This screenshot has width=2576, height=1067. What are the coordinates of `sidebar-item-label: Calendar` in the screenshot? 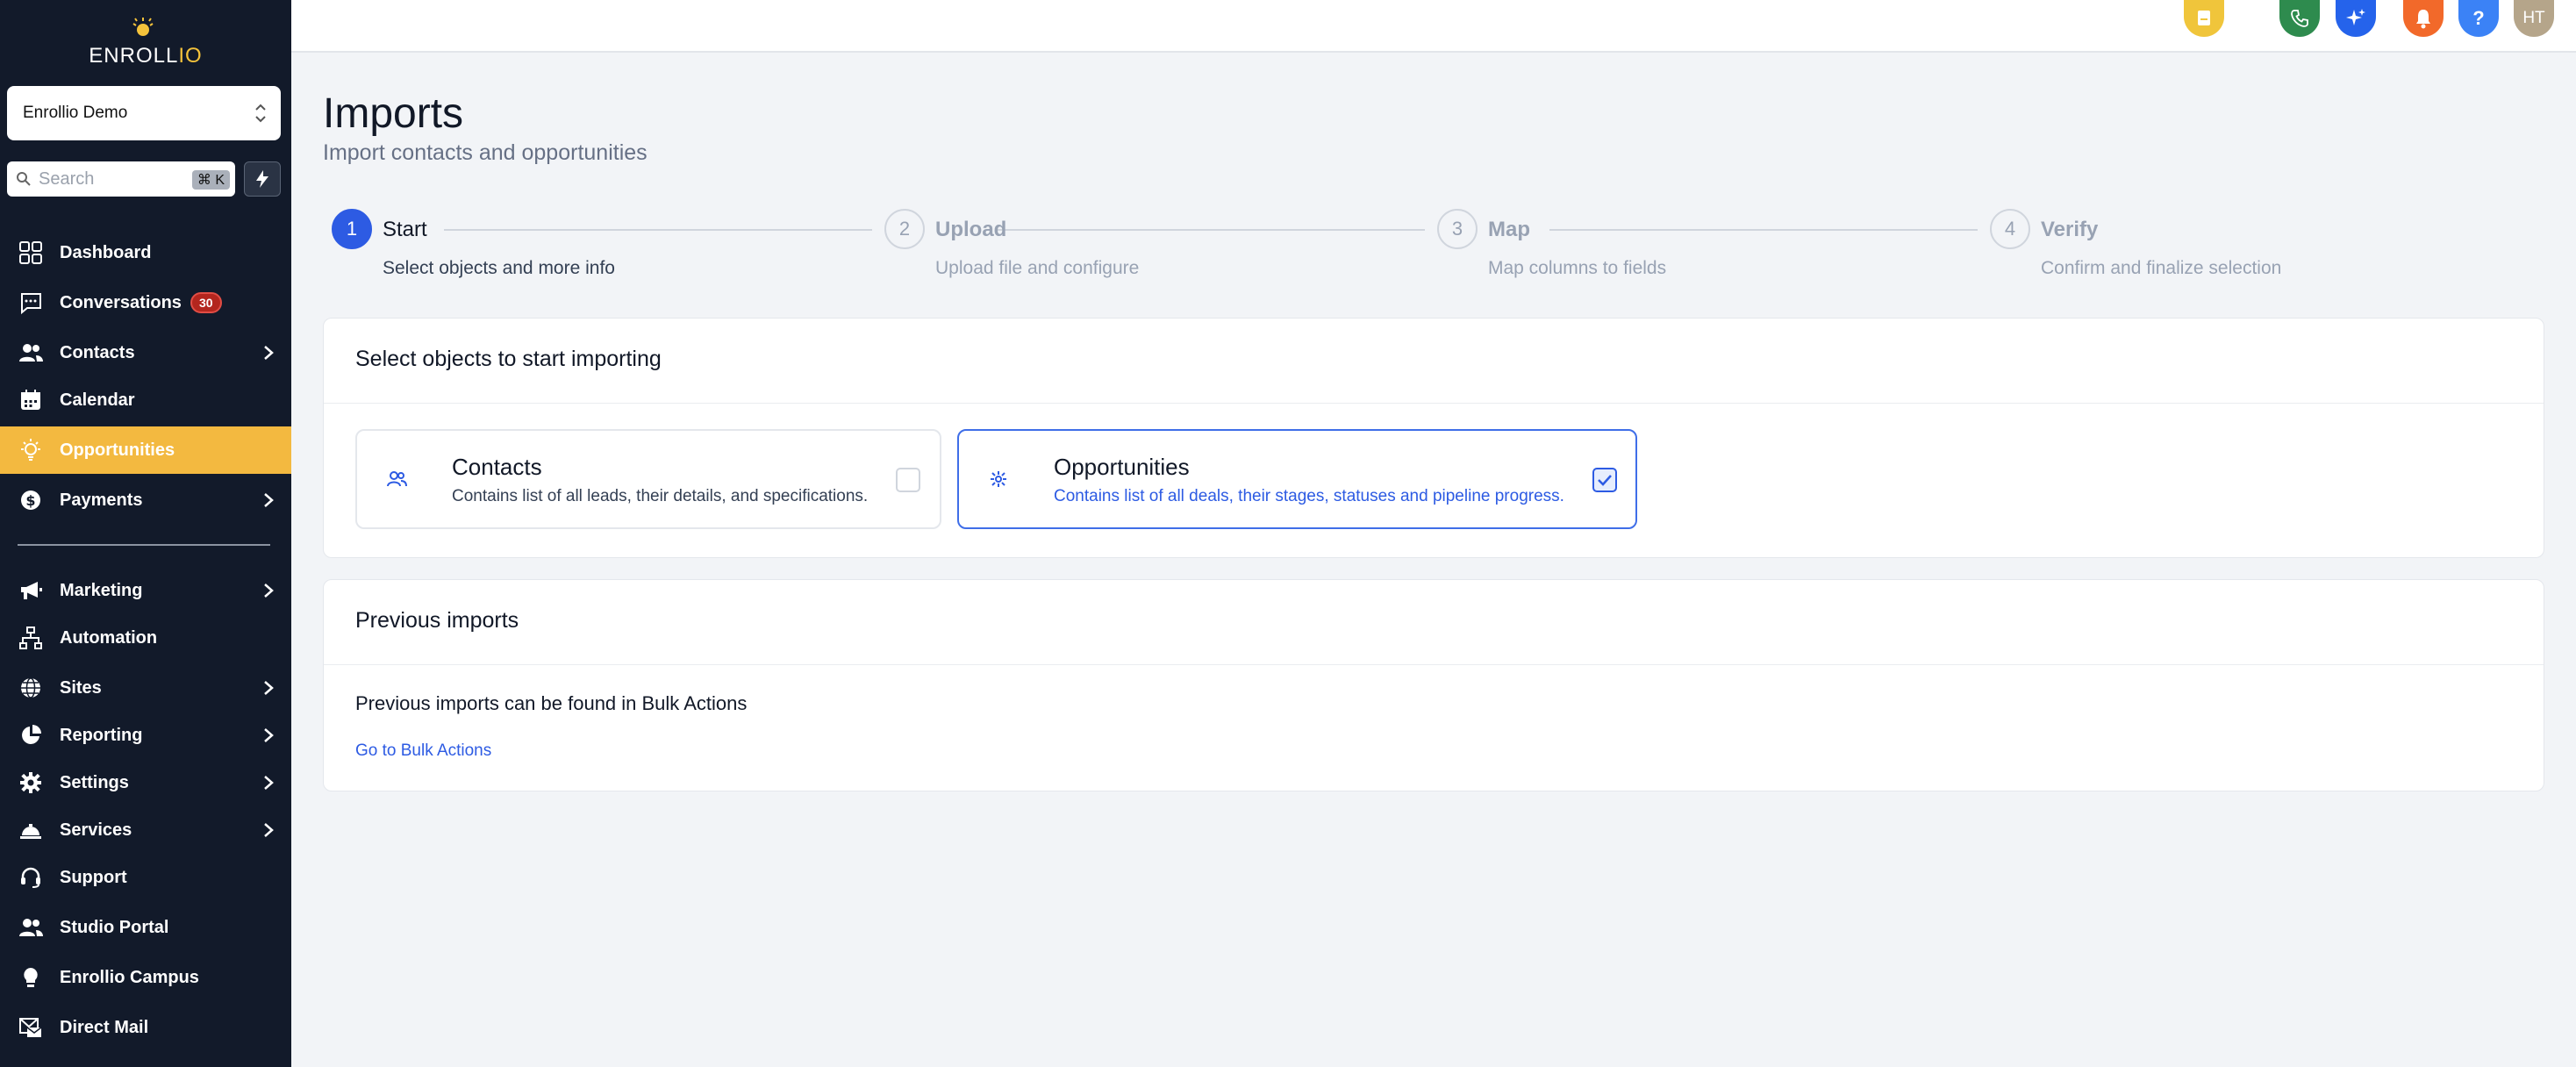 It's located at (97, 400).